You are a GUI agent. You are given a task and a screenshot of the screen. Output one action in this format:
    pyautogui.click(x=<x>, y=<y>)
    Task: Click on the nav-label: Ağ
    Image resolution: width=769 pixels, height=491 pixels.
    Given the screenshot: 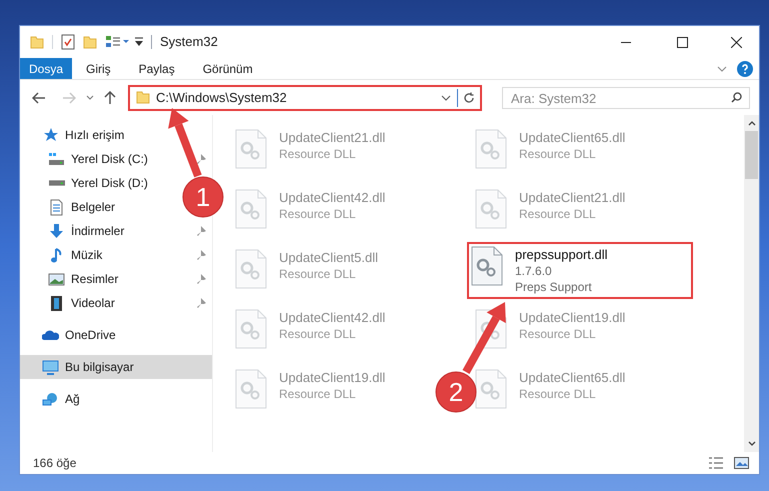 What is the action you would take?
    pyautogui.click(x=72, y=399)
    